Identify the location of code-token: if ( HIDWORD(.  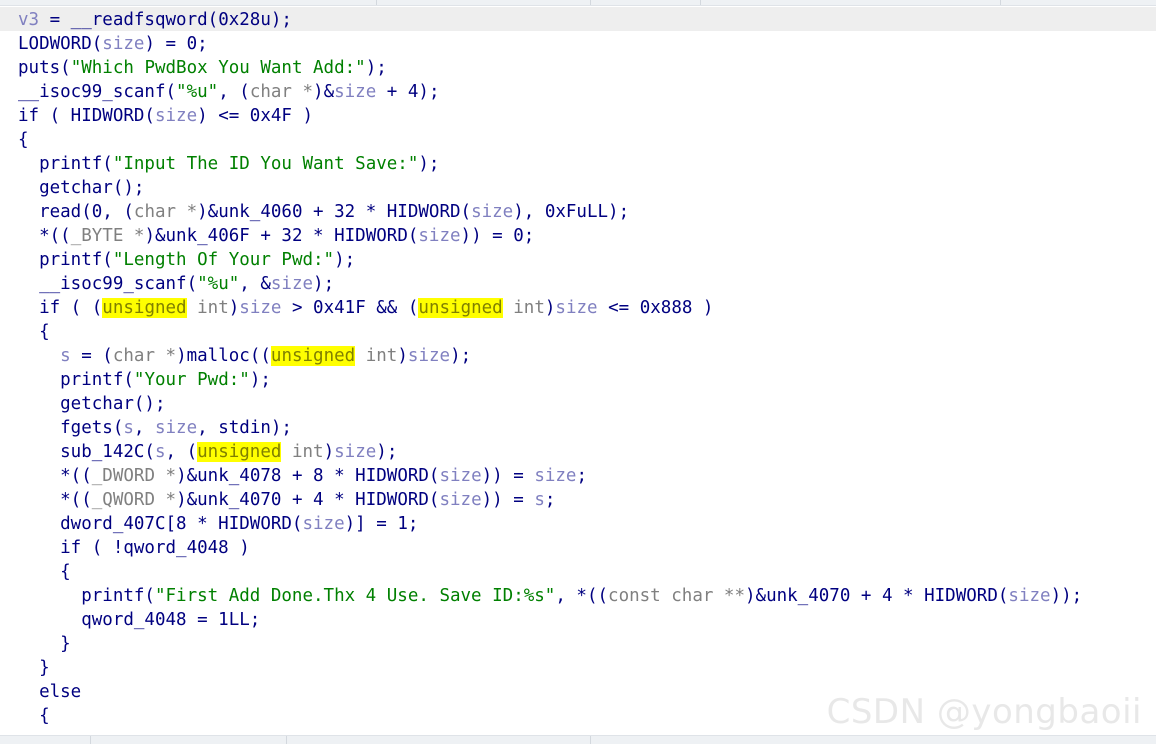
(86, 116).